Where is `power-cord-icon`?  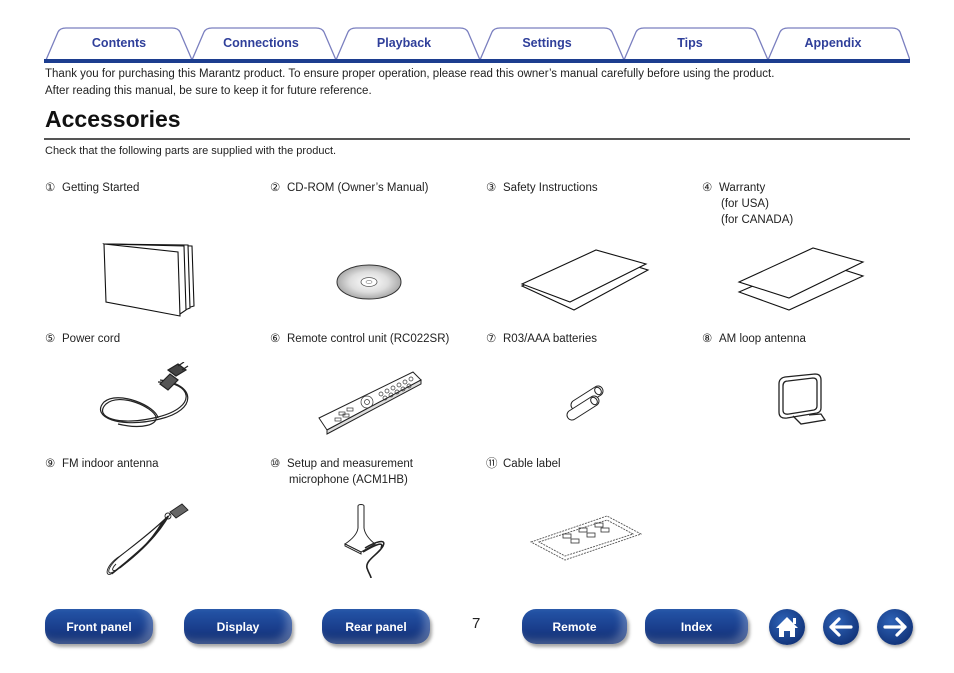 power-cord-icon is located at coordinates (144, 395).